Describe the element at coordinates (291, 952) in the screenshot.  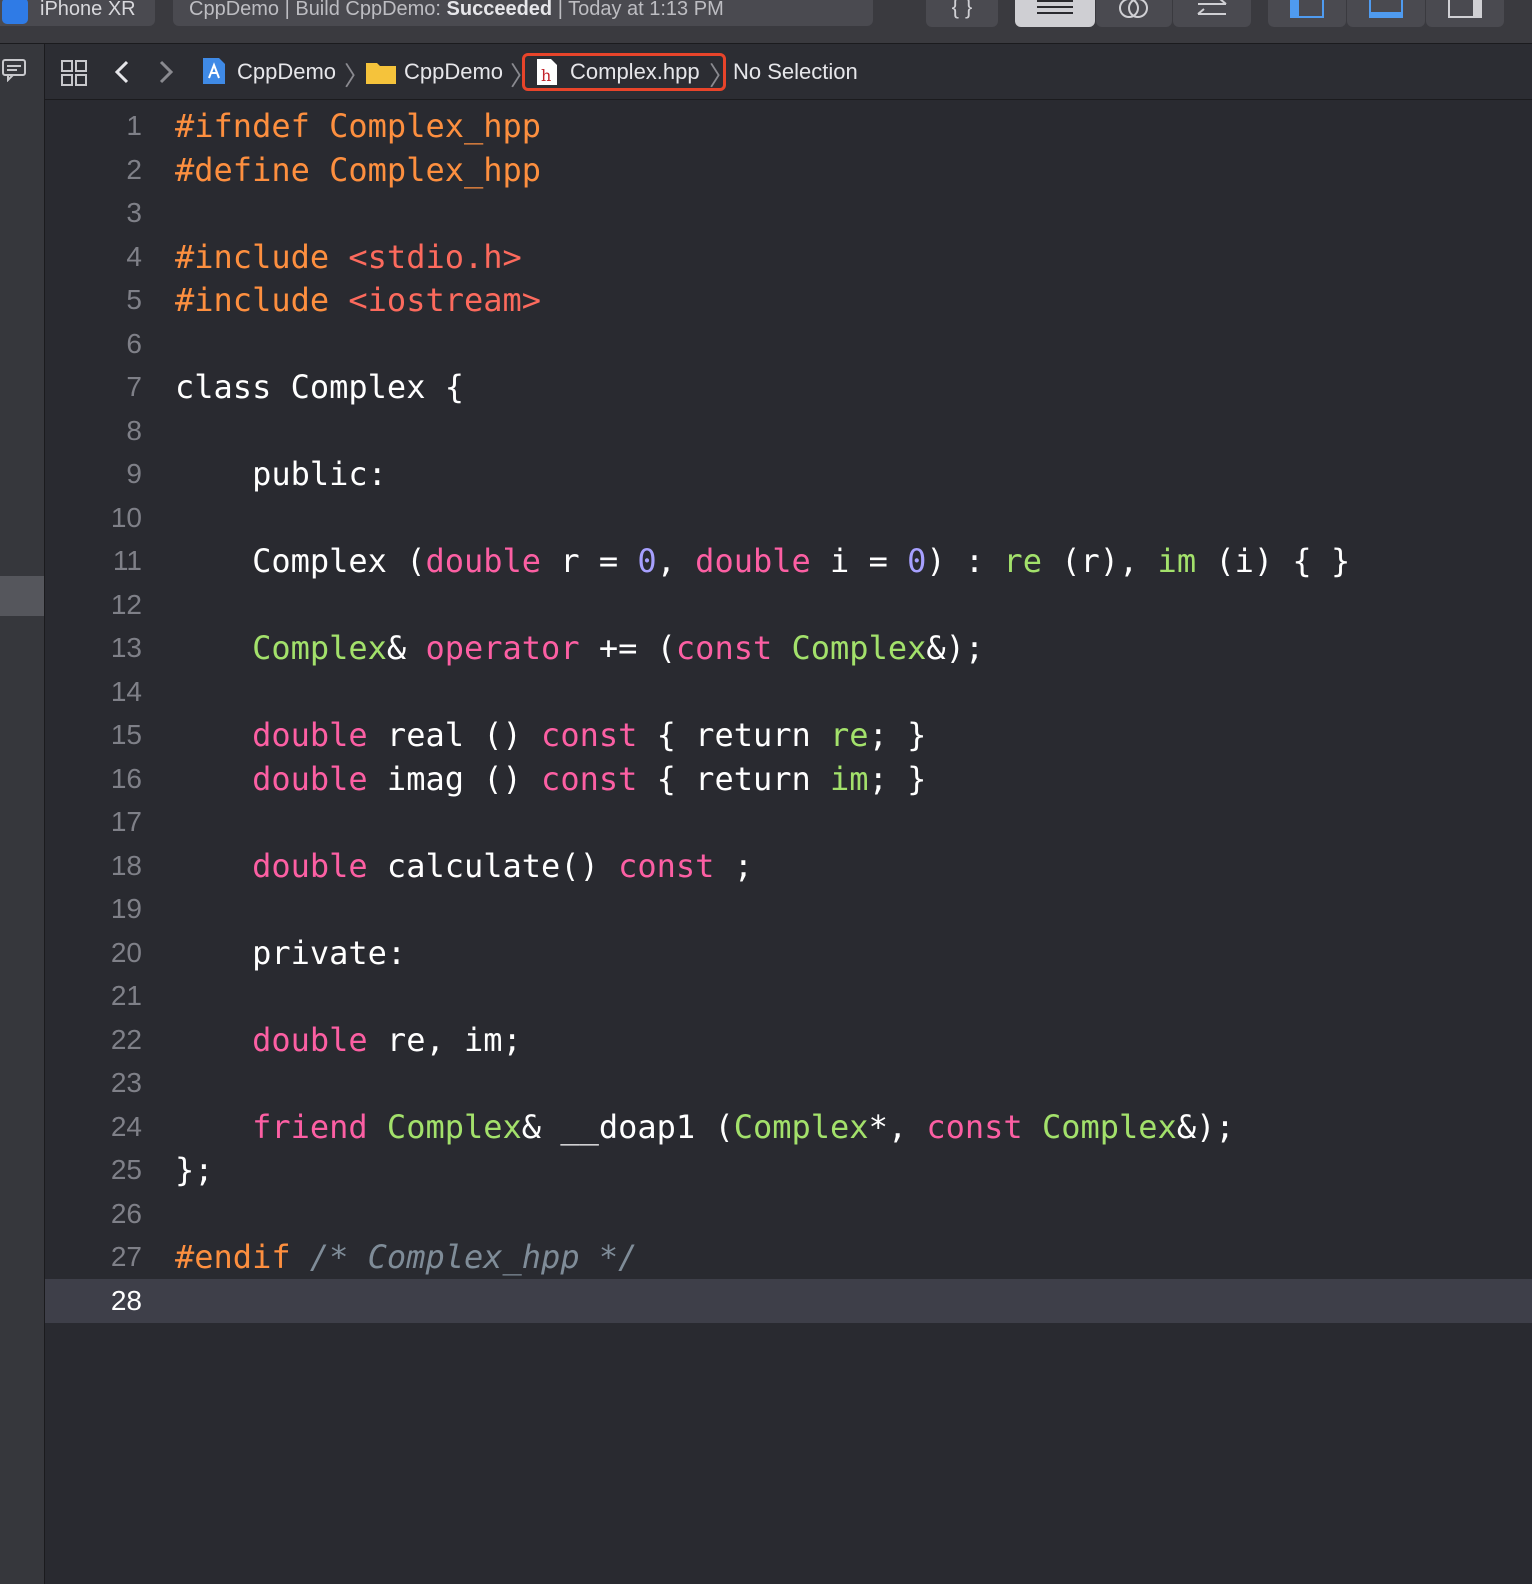
I see `code-token: private:` at that location.